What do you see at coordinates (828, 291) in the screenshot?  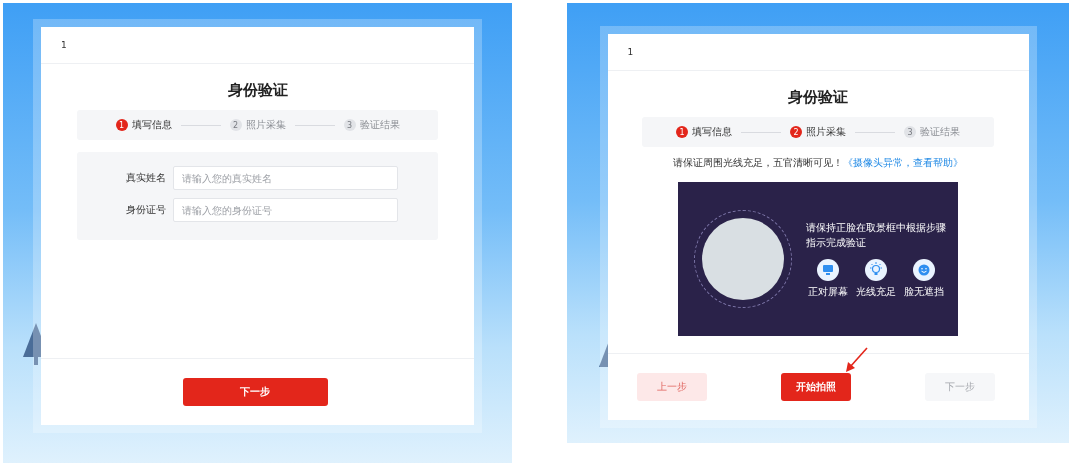 I see `tip-label: 正对屏幕` at bounding box center [828, 291].